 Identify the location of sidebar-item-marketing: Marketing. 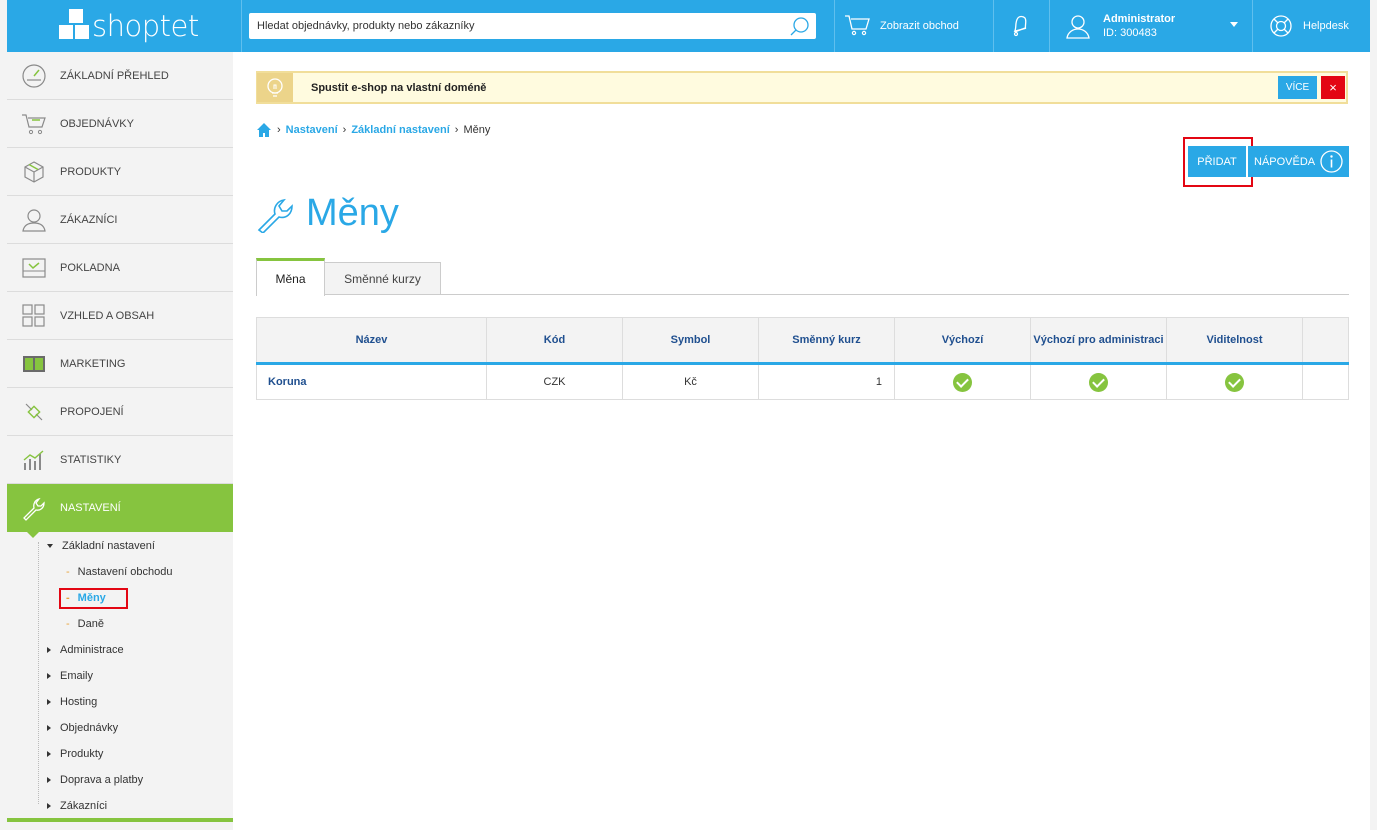
(120, 364).